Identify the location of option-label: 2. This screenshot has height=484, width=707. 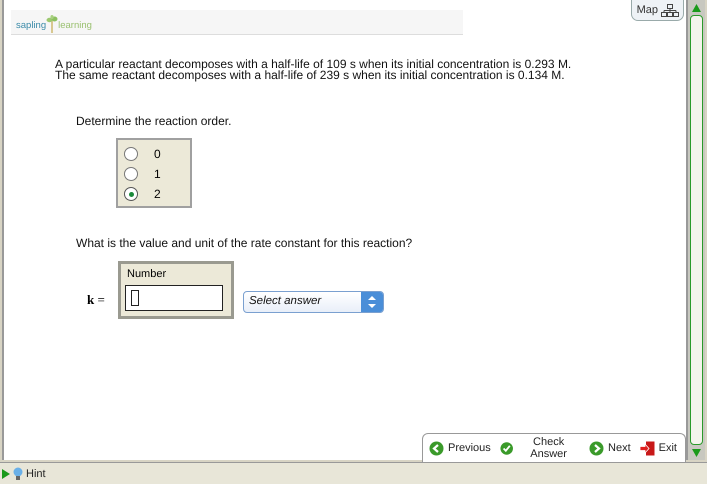
(157, 194).